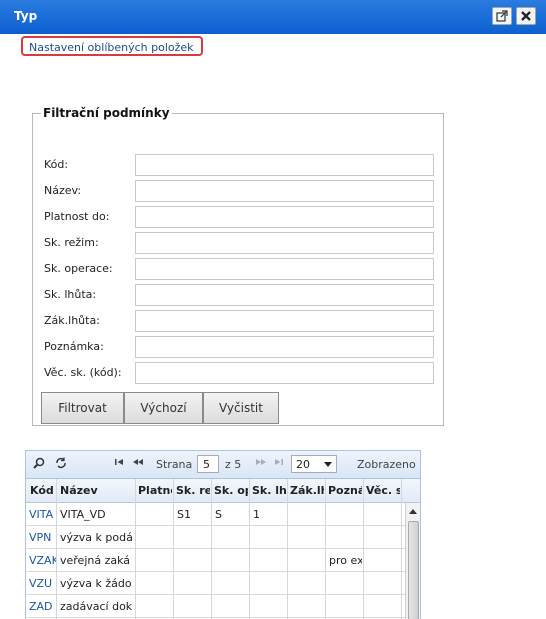 This screenshot has width=546, height=619. Describe the element at coordinates (231, 490) in the screenshot. I see `column-header-operation: Sk. op` at that location.